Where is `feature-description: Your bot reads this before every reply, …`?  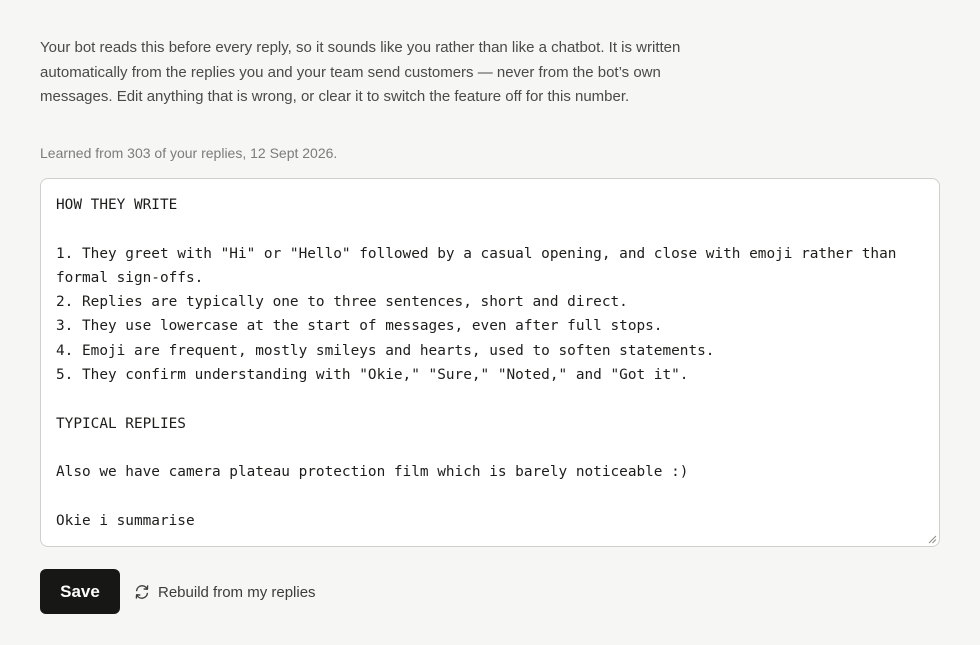
feature-description: Your bot reads this before every reply, … is located at coordinates (360, 72).